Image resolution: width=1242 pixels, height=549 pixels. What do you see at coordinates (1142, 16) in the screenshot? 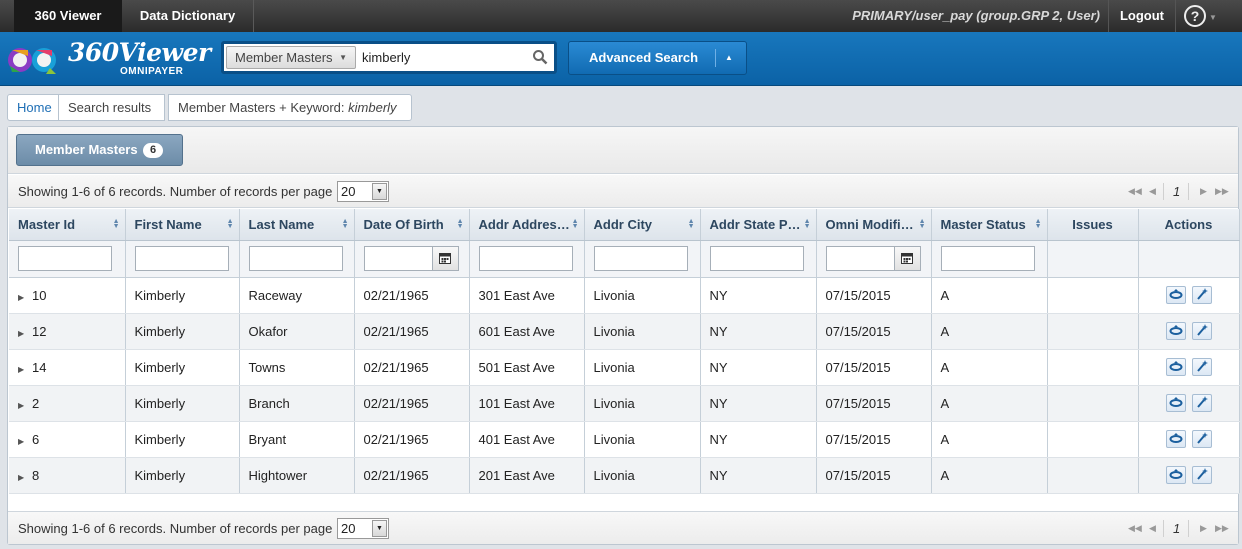
I see `logout-link: Logout` at bounding box center [1142, 16].